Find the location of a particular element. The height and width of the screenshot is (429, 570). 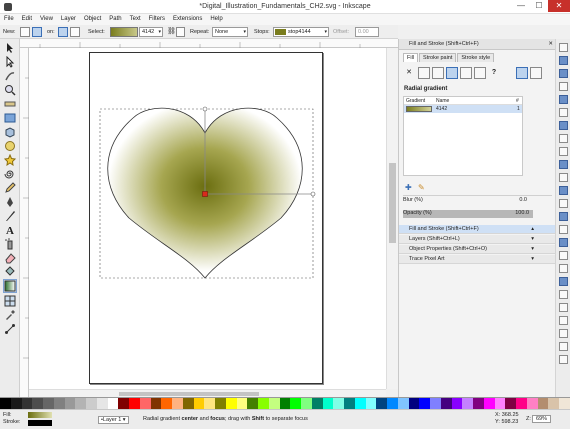

duplicate-icon is located at coordinates (563, 216).